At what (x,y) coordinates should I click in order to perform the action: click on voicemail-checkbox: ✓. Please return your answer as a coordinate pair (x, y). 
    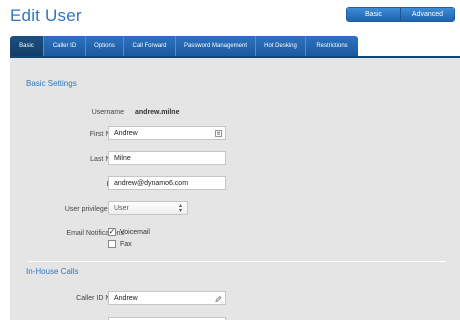
    Looking at the image, I should click on (112, 232).